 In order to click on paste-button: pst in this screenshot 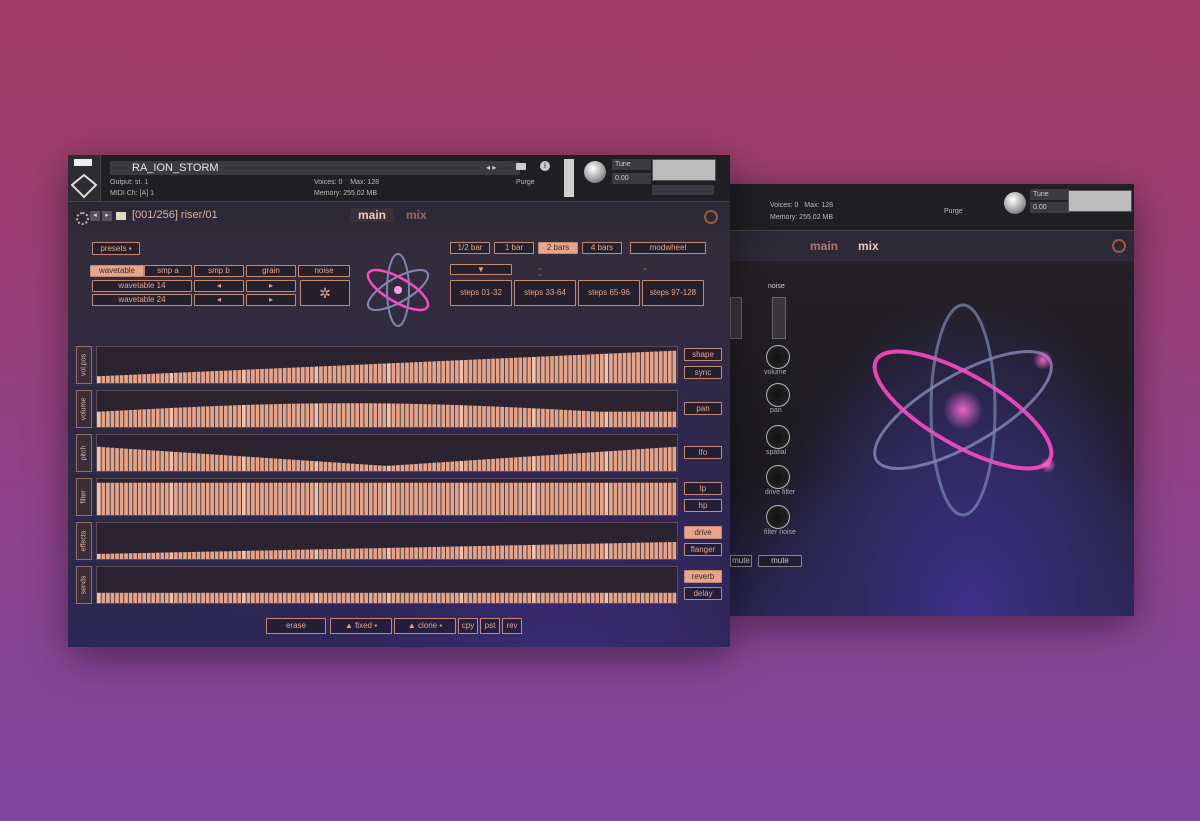, I will do `click(490, 626)`.